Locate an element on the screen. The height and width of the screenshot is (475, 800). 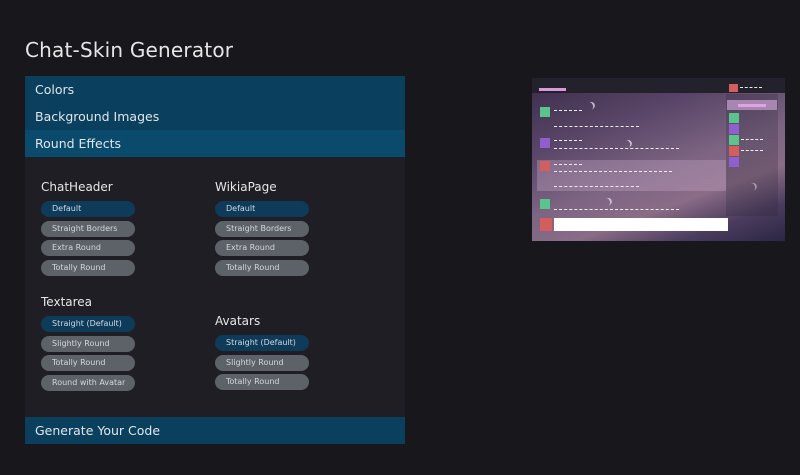
generate-code-button: Generate Your Code is located at coordinates (215, 430).